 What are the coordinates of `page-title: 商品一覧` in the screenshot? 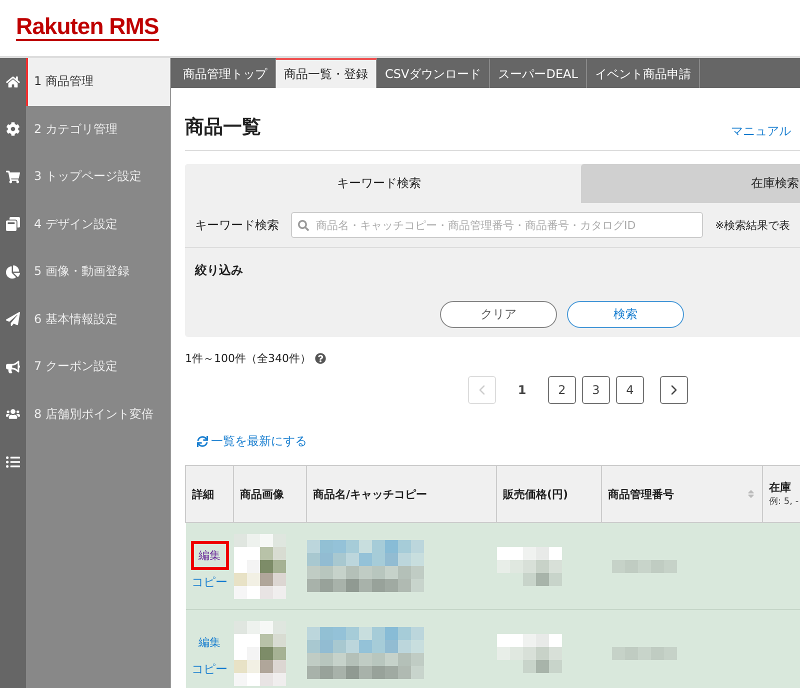 It's located at (223, 127).